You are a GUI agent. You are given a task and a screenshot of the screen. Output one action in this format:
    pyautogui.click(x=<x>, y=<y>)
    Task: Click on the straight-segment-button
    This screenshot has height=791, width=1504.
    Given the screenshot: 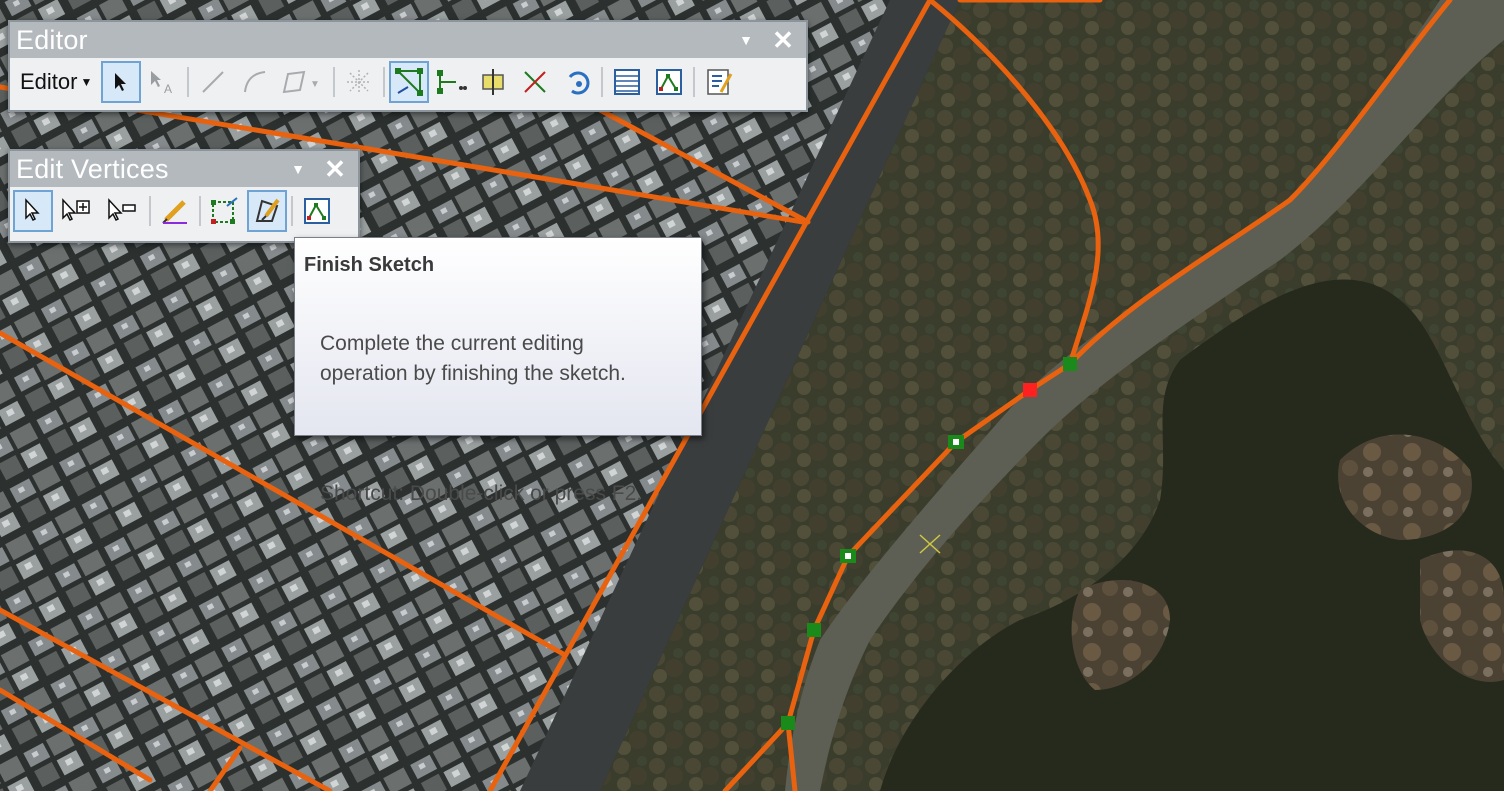 What is the action you would take?
    pyautogui.click(x=213, y=82)
    